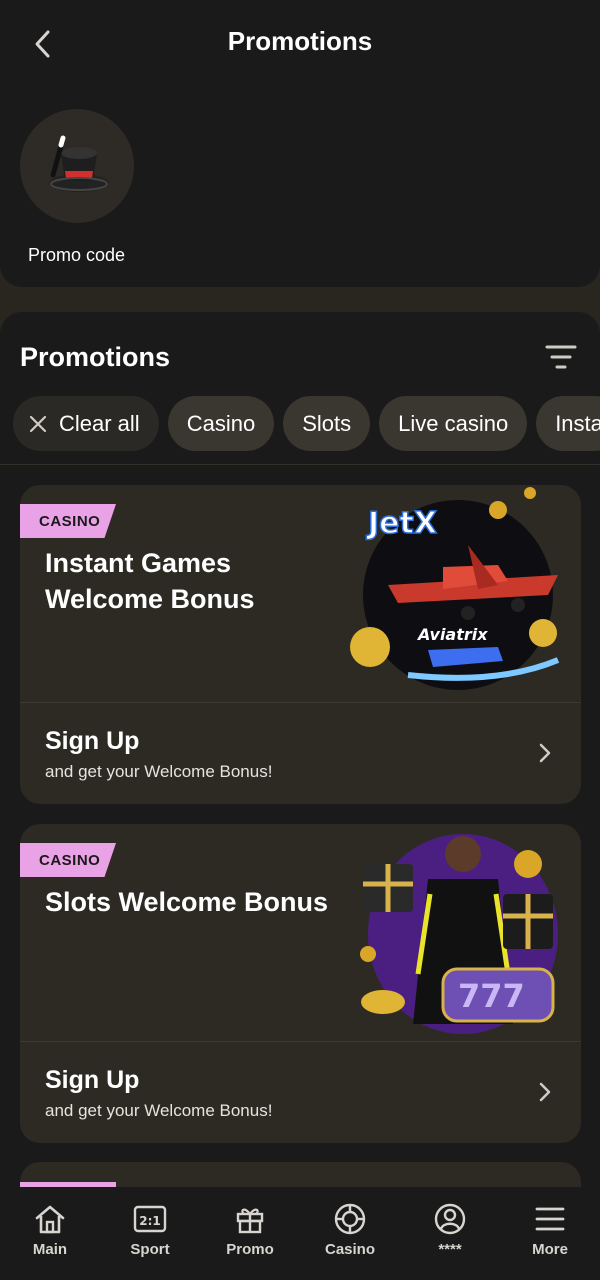 Image resolution: width=600 pixels, height=1280 pixels. What do you see at coordinates (550, 1219) in the screenshot?
I see `menu-icon` at bounding box center [550, 1219].